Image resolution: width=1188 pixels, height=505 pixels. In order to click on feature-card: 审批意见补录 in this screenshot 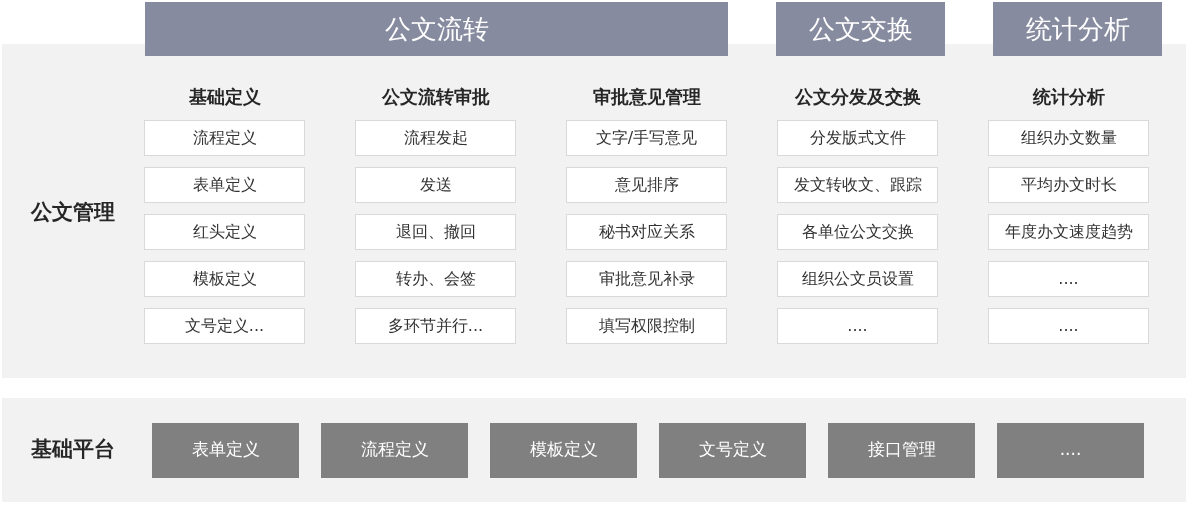, I will do `click(646, 279)`.